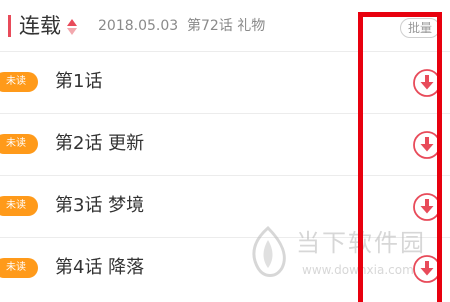 The width and height of the screenshot is (450, 302). Describe the element at coordinates (78, 82) in the screenshot. I see `chapter-title: 第1话` at that location.